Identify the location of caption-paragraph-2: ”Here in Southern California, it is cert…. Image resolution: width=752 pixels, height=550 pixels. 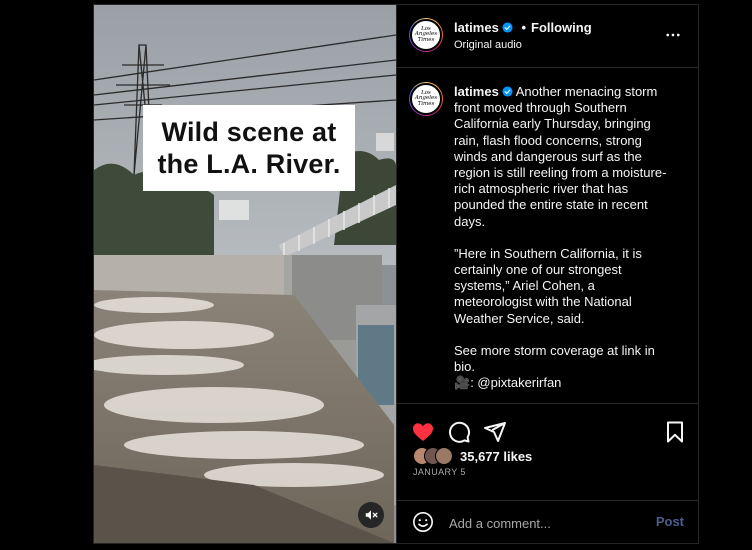
(548, 285).